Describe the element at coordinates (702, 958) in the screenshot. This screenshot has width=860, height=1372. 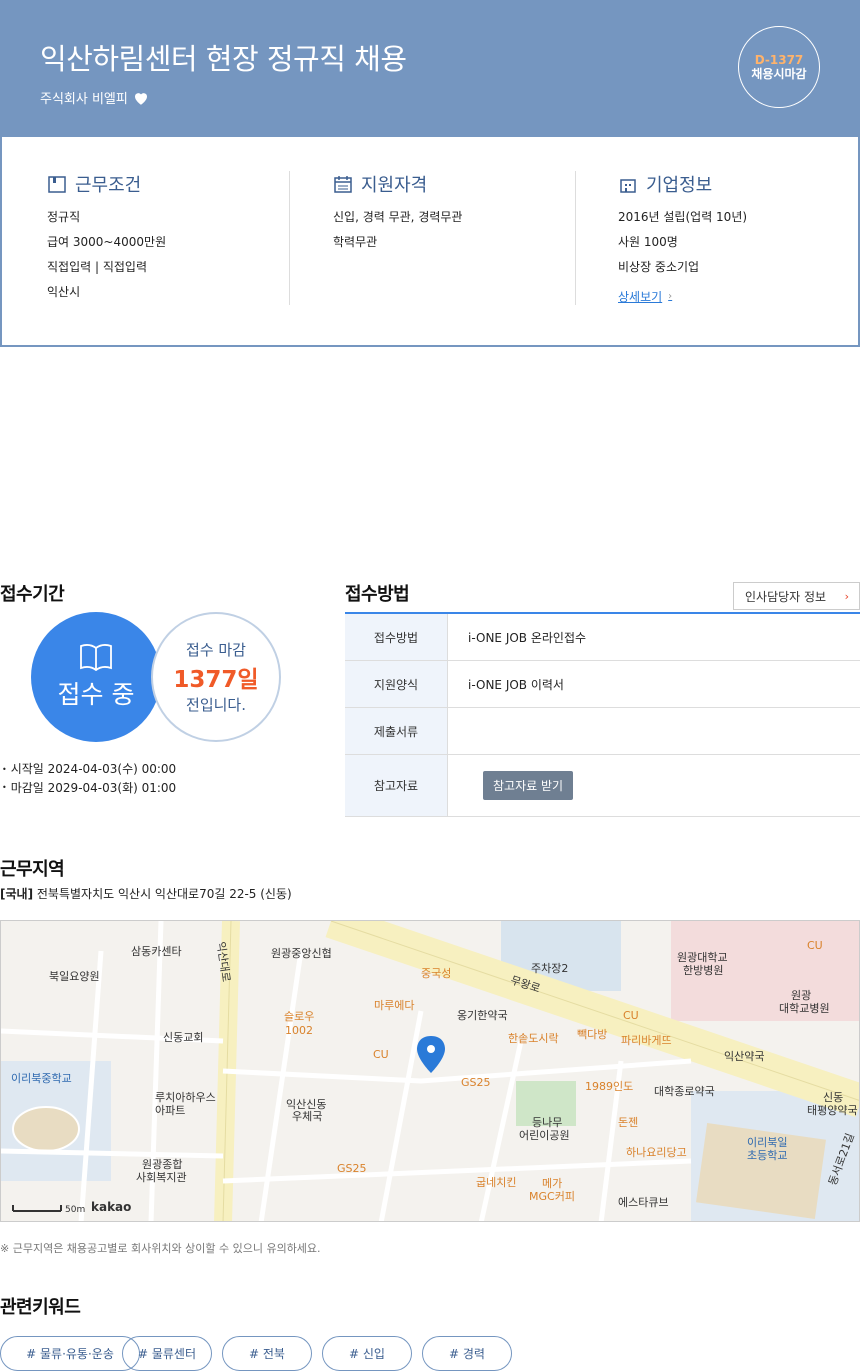
I see `map-place-label: 원광대학교` at that location.